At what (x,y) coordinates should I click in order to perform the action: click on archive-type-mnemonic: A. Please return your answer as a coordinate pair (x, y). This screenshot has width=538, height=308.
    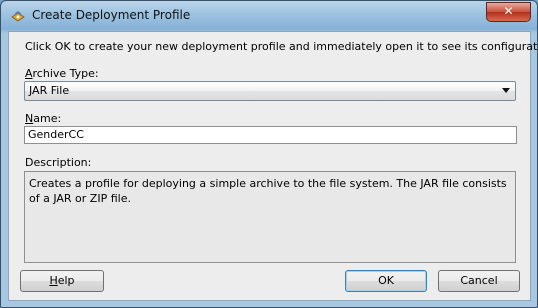
    Looking at the image, I should click on (29, 73).